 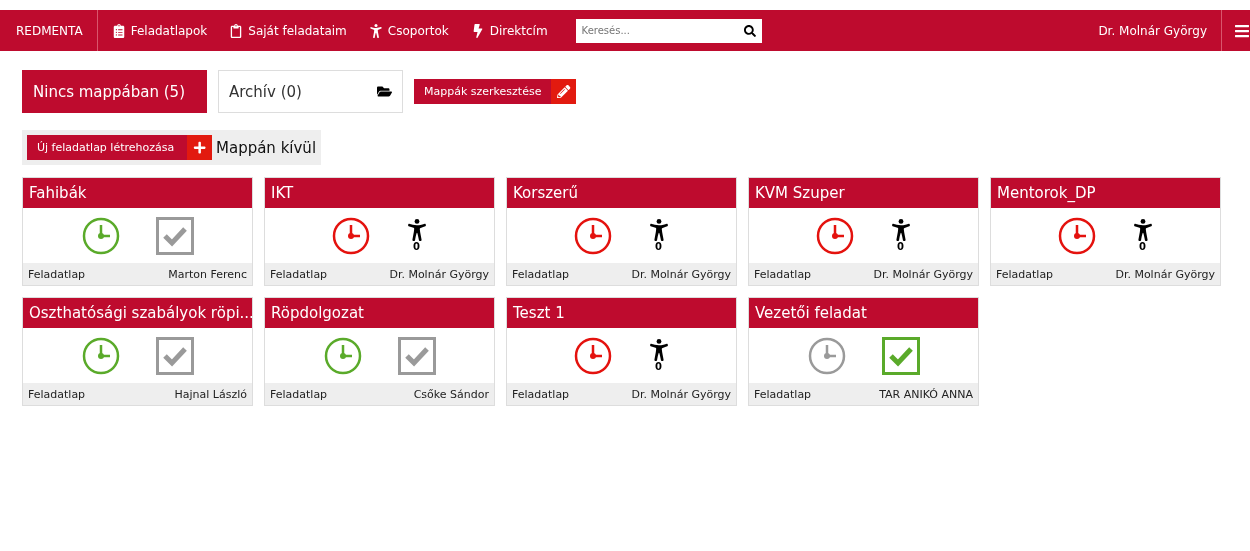 I want to click on worksheet-card: Mentorok_DP 0 Feladatlap Dr. Molnár György, so click(x=1105, y=231).